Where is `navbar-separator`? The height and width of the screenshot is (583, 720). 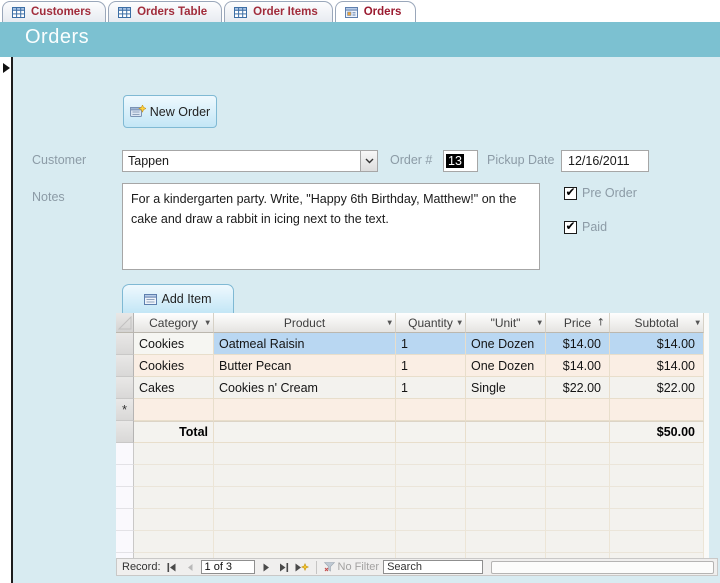
navbar-separator is located at coordinates (316, 567).